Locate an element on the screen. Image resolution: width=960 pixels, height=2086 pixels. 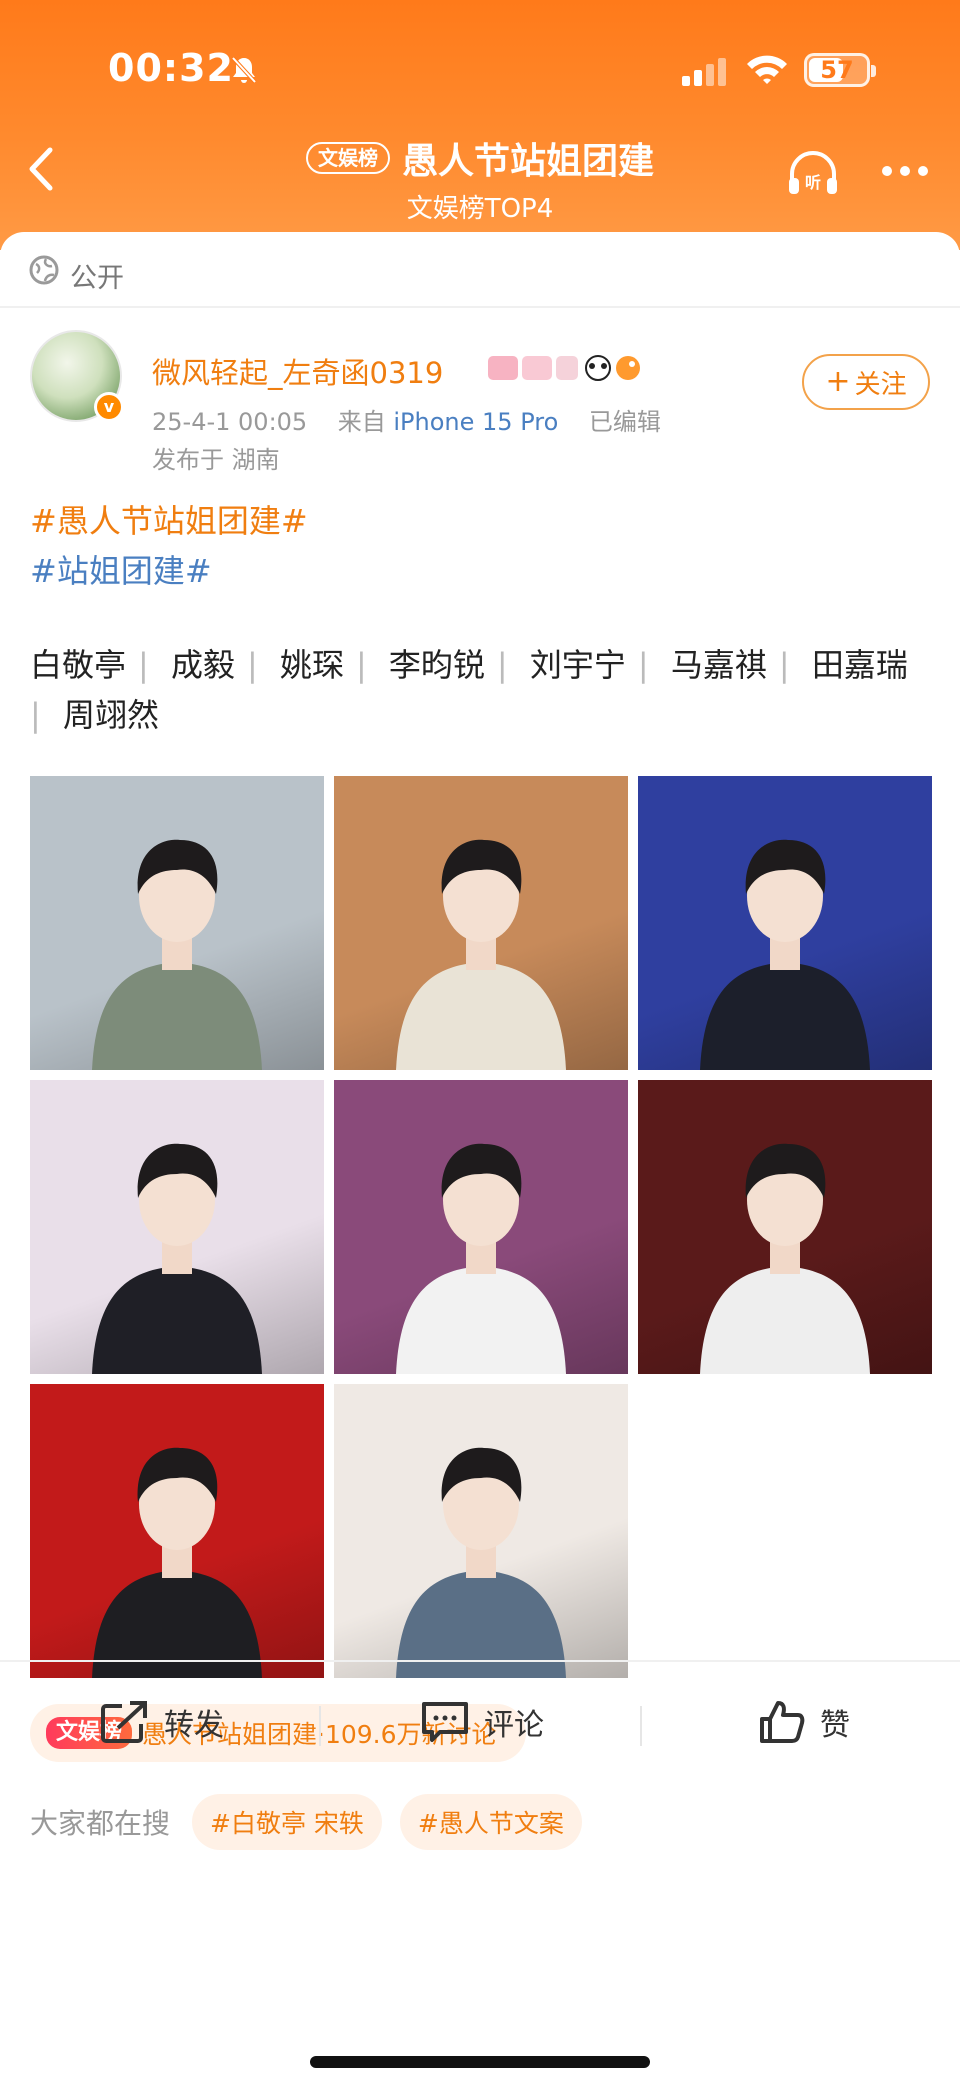
trending-search-row: 大家都在搜 #白敬亭 宋轶 #愚人节文案 is located at coordinates (480, 1822).